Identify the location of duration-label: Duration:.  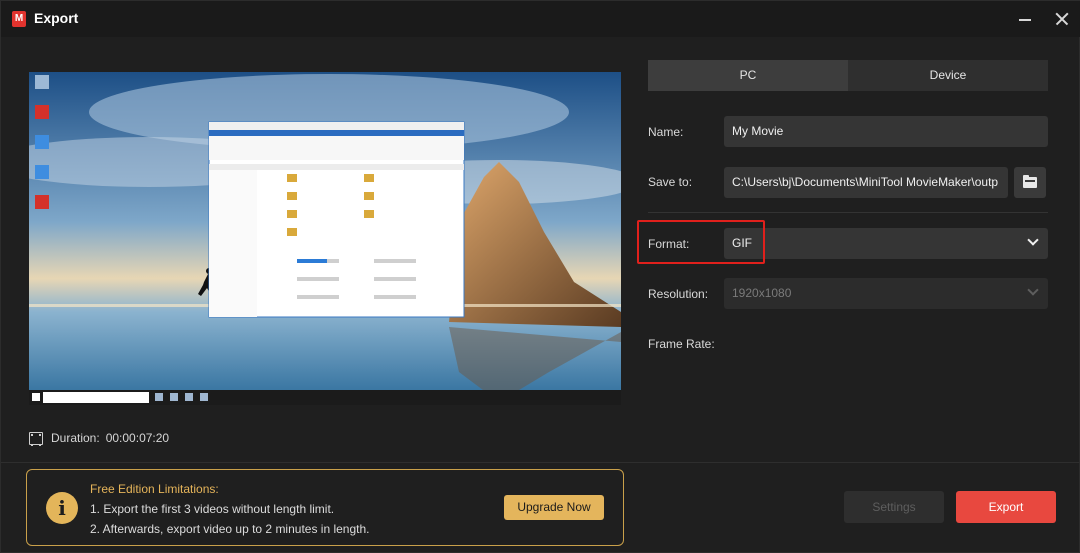
(75, 438).